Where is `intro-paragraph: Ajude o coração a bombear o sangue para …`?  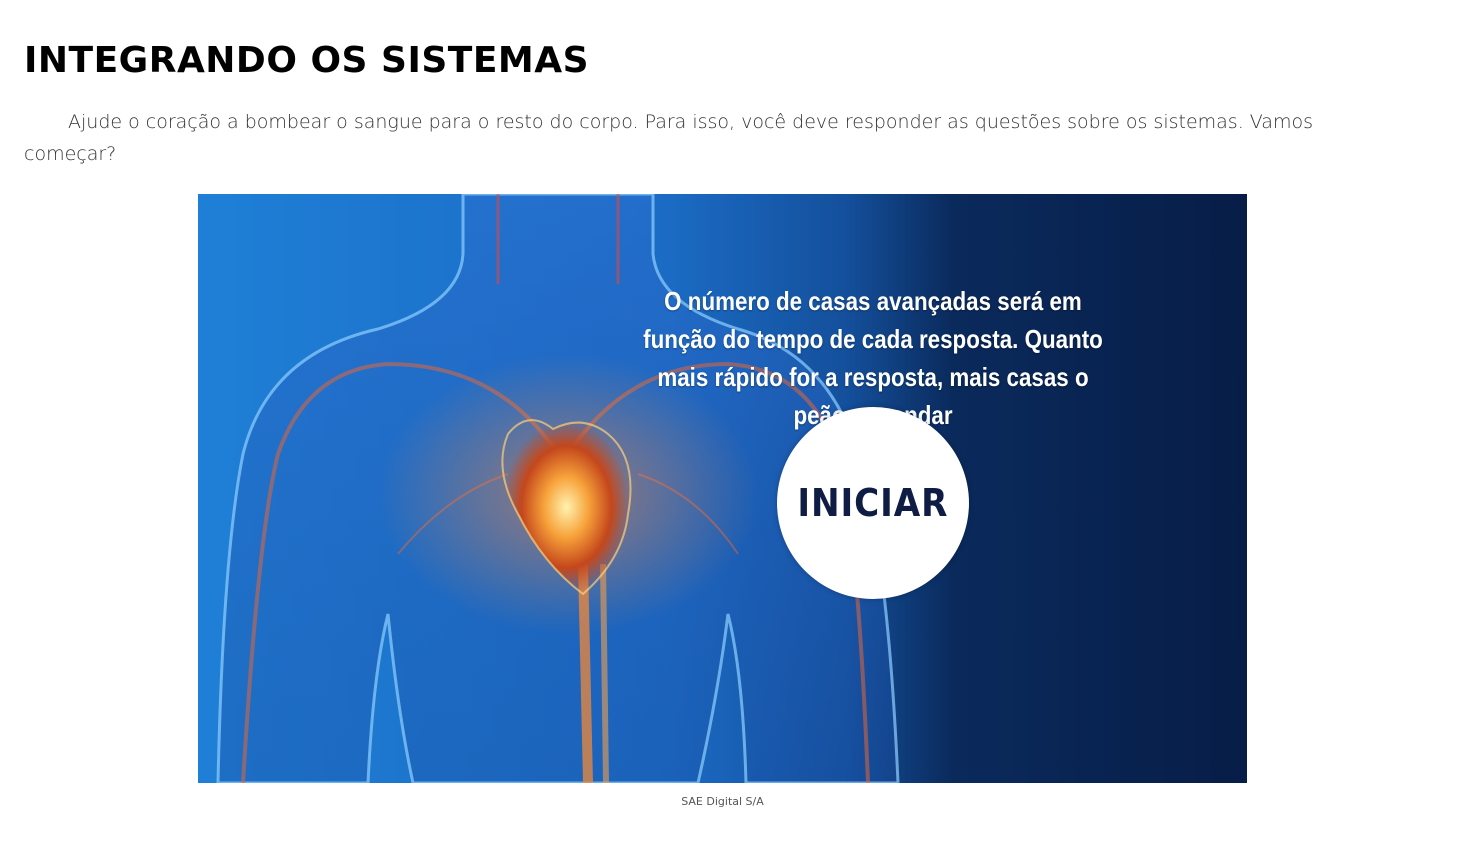
intro-paragraph: Ajude o coração a bombear o sangue para … is located at coordinates (668, 138).